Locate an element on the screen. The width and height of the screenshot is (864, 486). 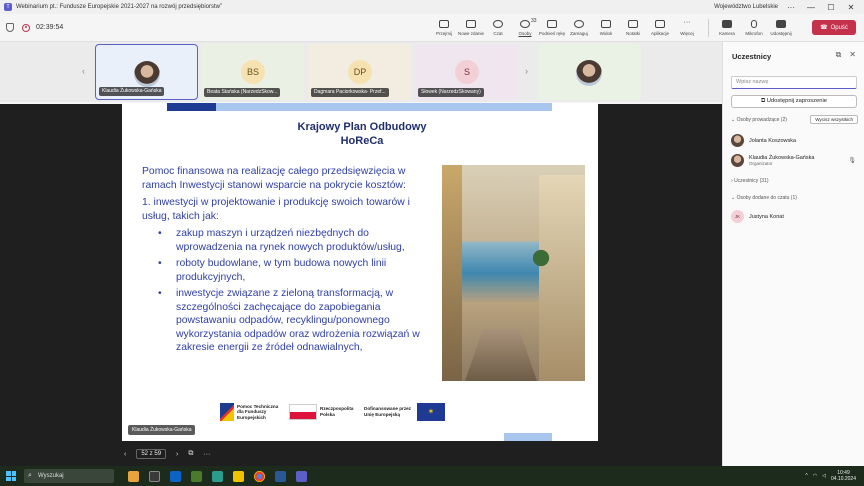
react-icon is located at coordinates (579, 24).